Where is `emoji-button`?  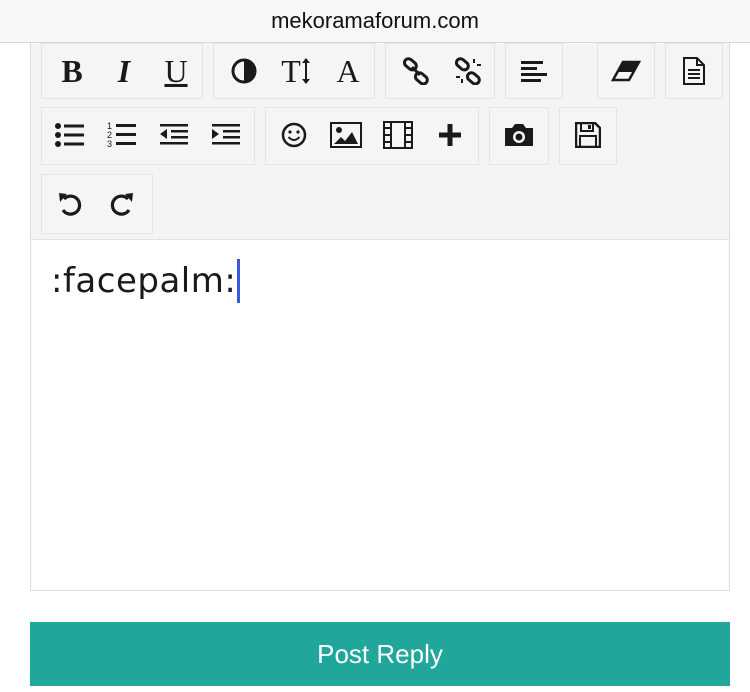 emoji-button is located at coordinates (294, 135).